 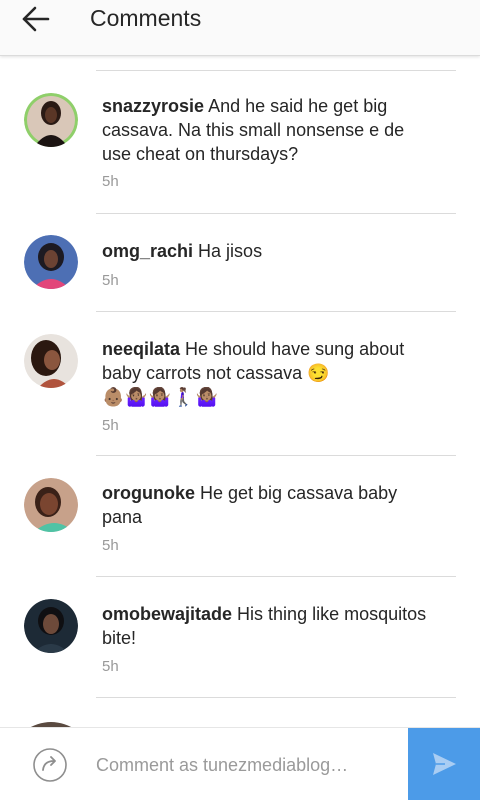 What do you see at coordinates (141, 349) in the screenshot?
I see `comment-username: neeqilata` at bounding box center [141, 349].